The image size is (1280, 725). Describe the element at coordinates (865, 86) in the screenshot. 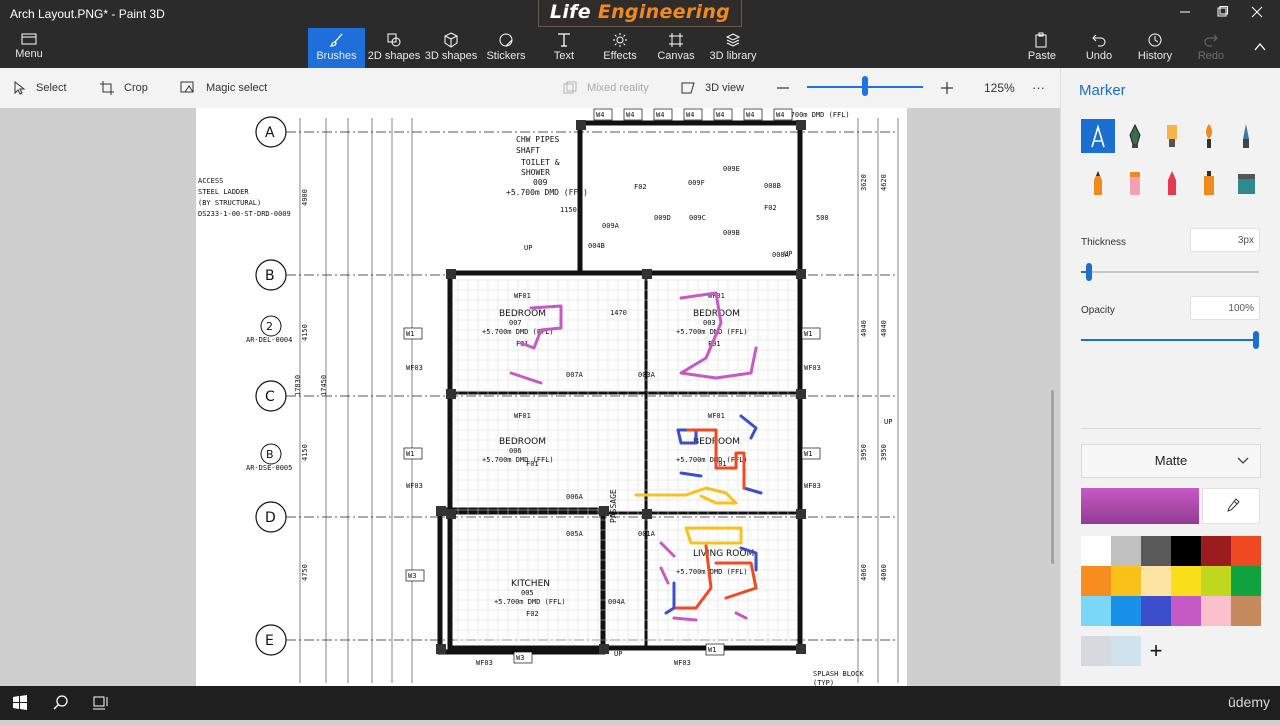

I see `zoom-slider-thumb` at that location.